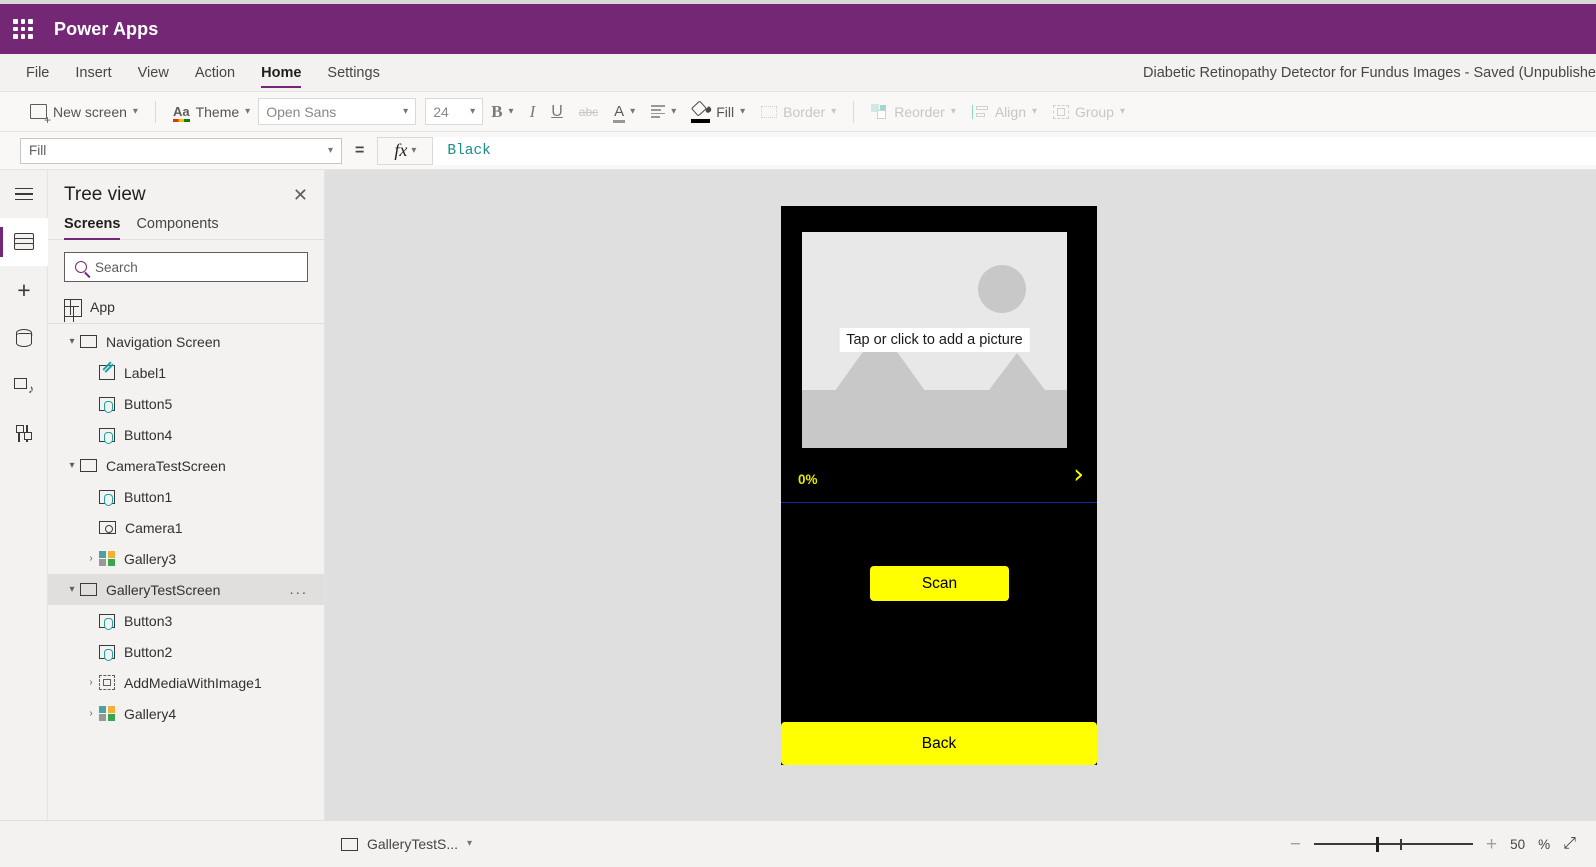 The image size is (1596, 867). Describe the element at coordinates (1089, 112) in the screenshot. I see `group-button: Group ▾` at that location.